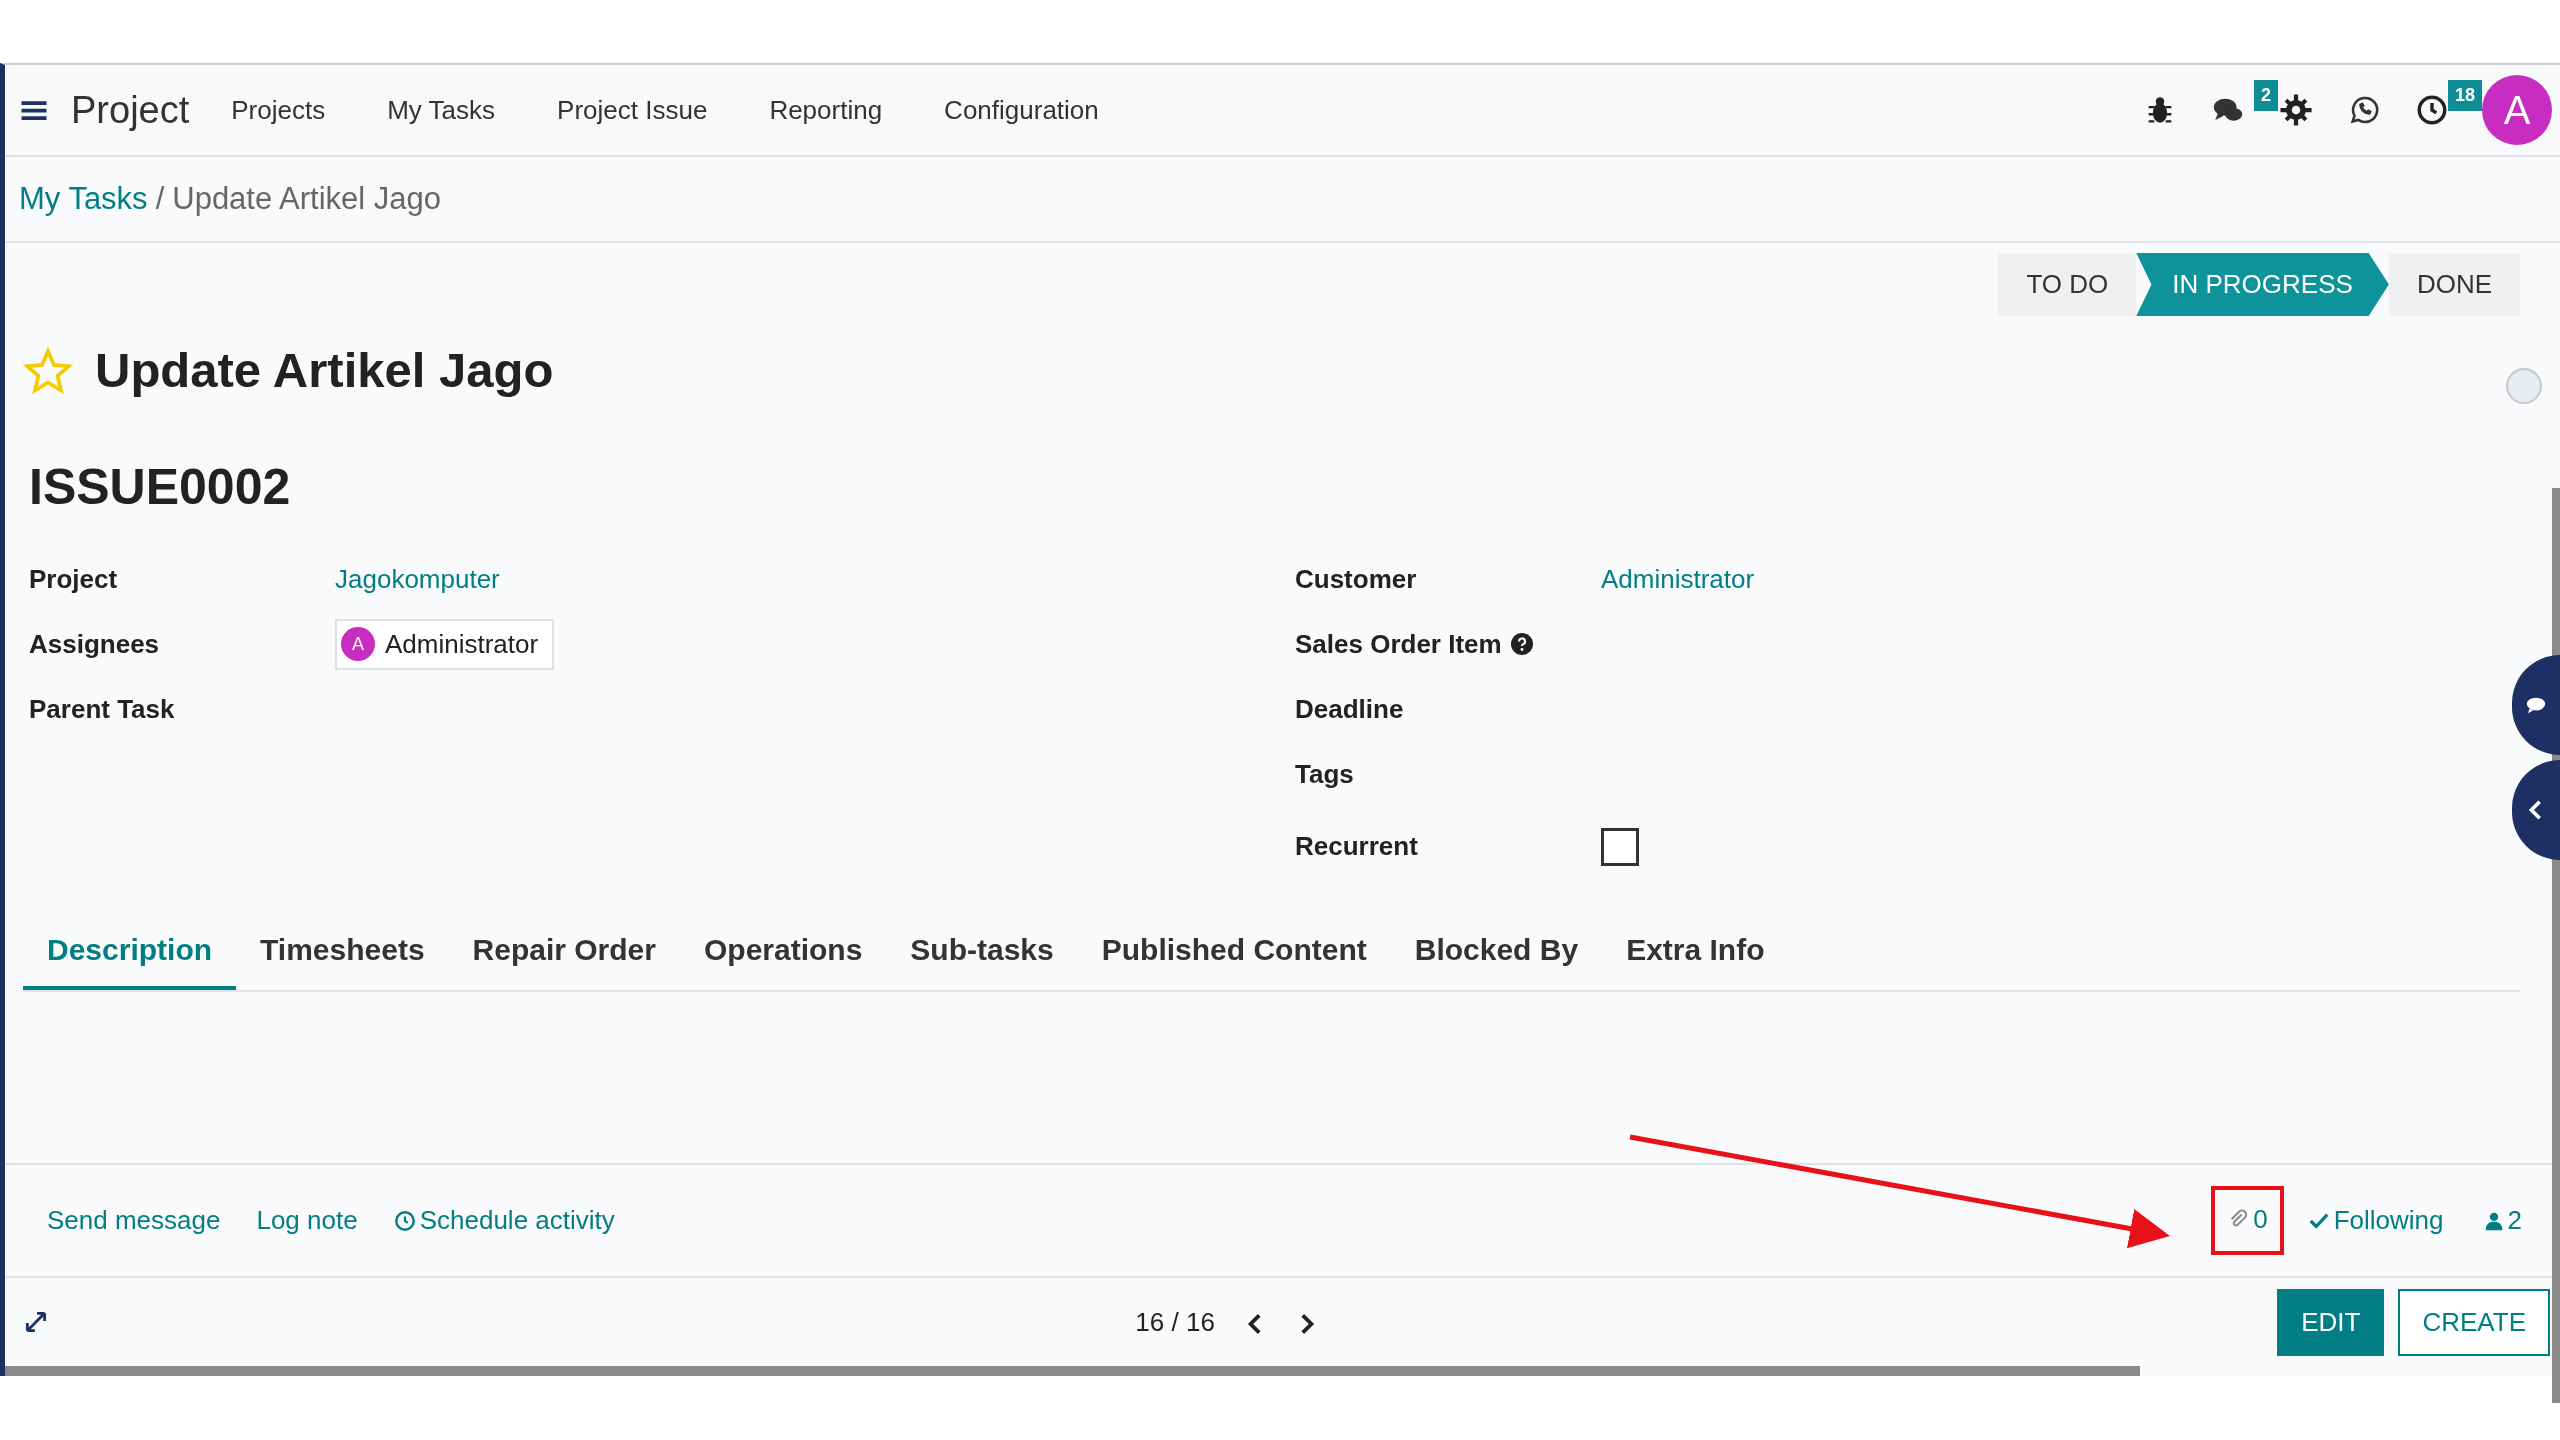 The height and width of the screenshot is (1440, 2560). I want to click on tab: Description, so click(130, 953).